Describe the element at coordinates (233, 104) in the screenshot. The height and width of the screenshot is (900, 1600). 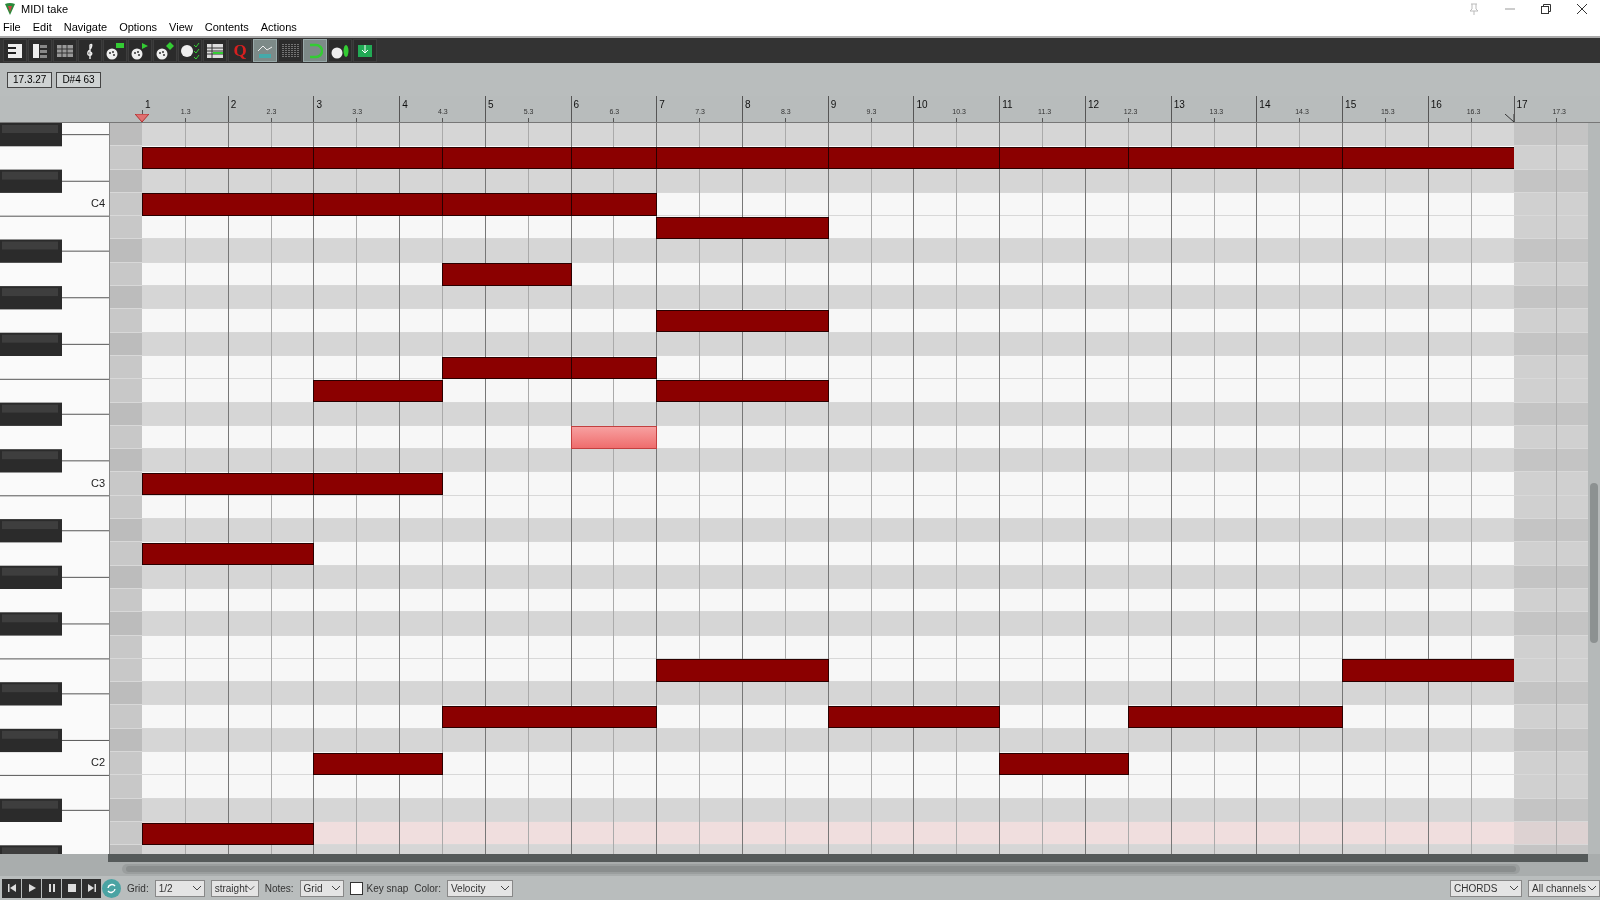
I see `bar-number: 2` at that location.